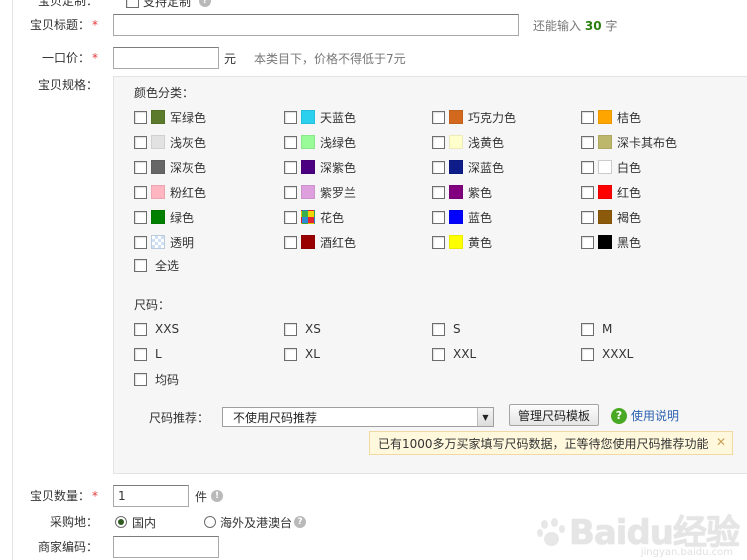 Image resolution: width=747 pixels, height=560 pixels. What do you see at coordinates (275, 417) in the screenshot?
I see `size-recommend-value: 不使用尺码推荐` at bounding box center [275, 417].